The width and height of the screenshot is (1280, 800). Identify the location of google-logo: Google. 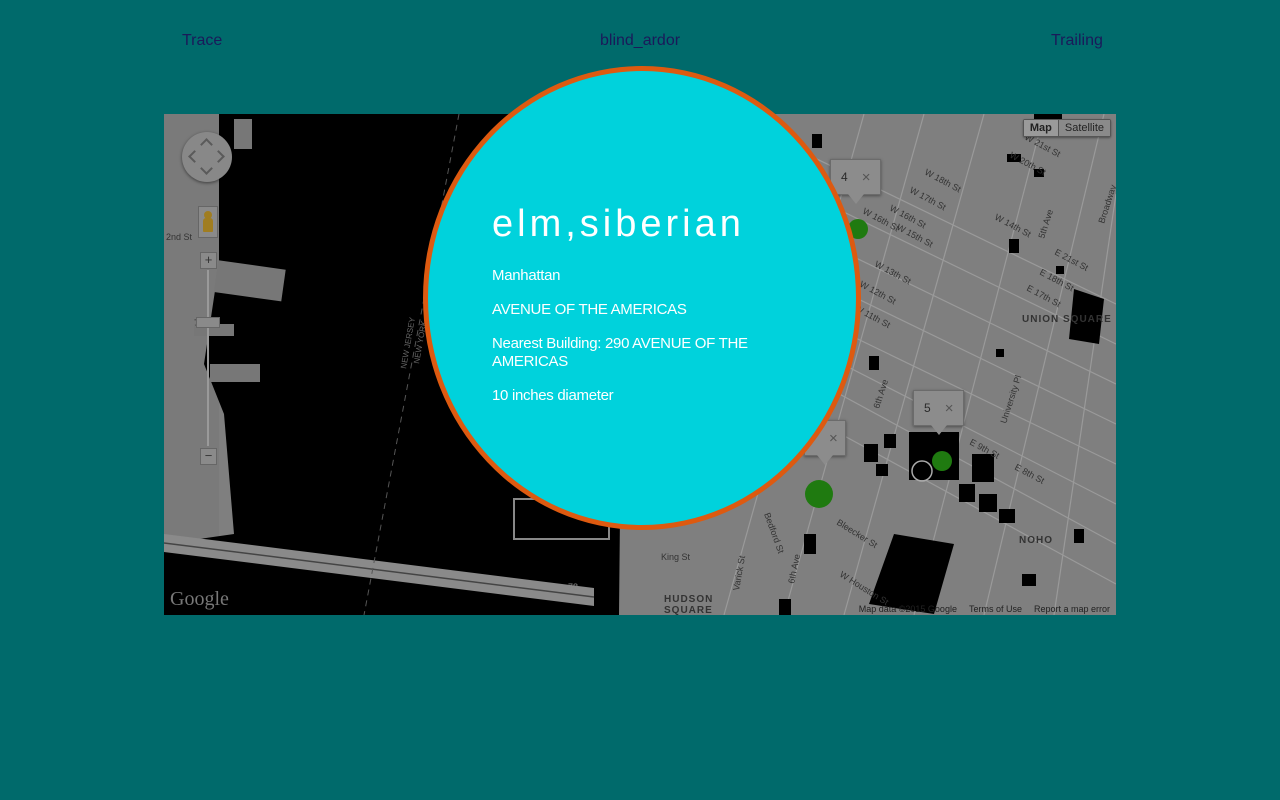
(199, 599).